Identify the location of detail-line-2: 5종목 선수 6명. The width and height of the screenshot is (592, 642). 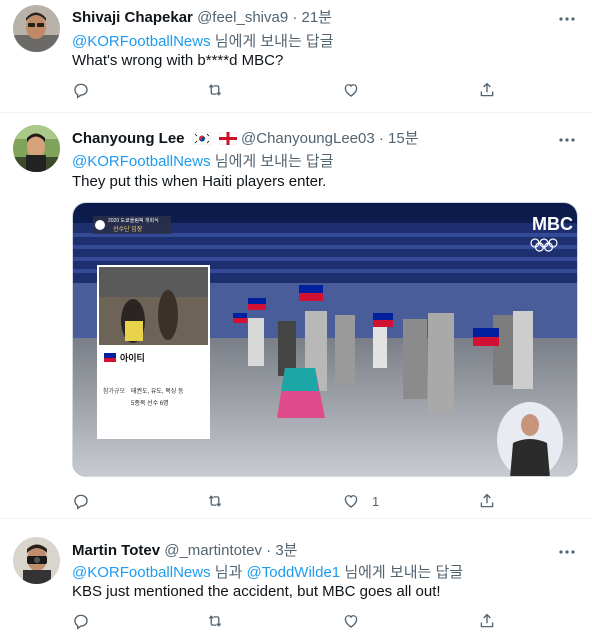
(150, 403).